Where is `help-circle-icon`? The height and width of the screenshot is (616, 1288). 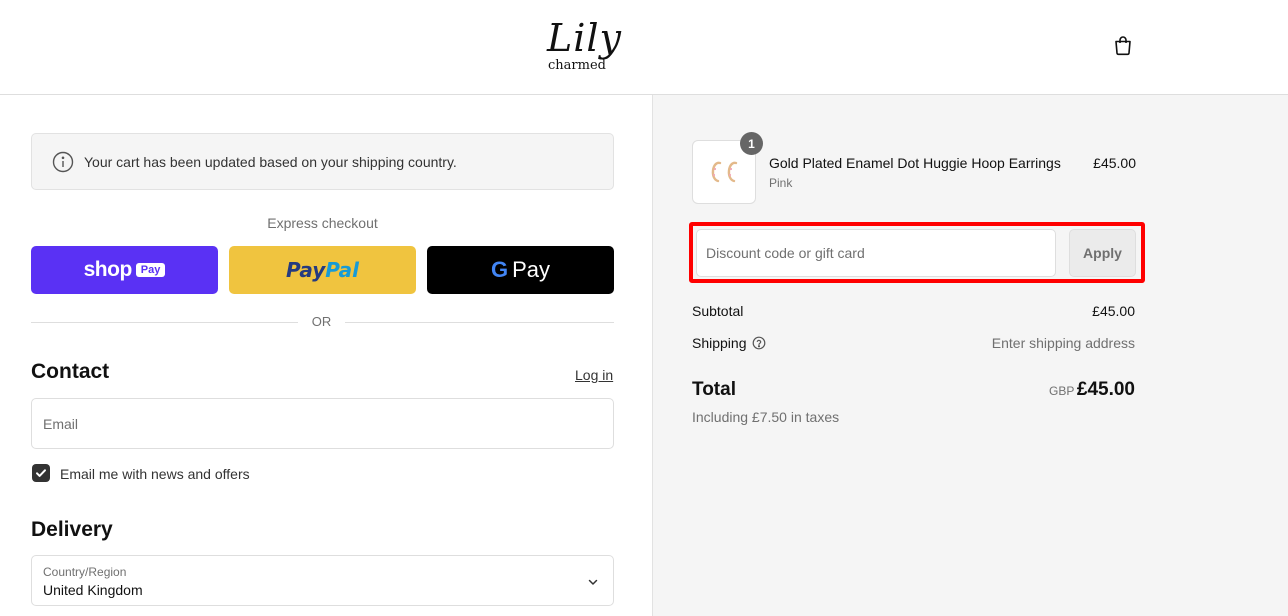 help-circle-icon is located at coordinates (759, 343).